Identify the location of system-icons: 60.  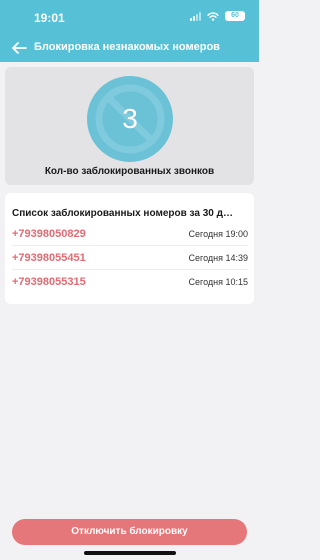
(217, 16).